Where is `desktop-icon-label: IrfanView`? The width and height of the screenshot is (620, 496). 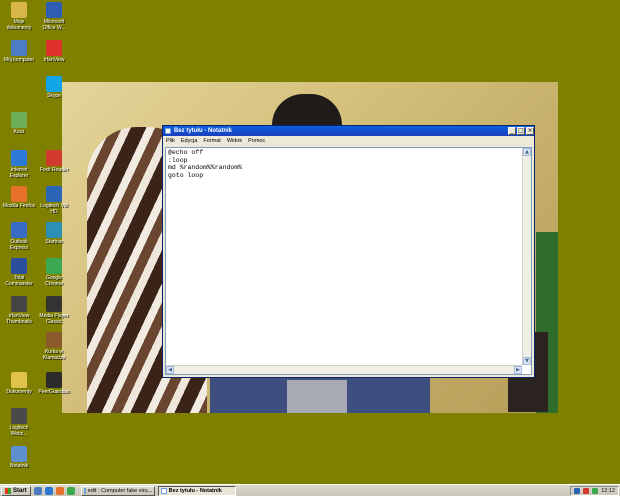
desktop-icon-label: IrfanView is located at coordinates (54, 60).